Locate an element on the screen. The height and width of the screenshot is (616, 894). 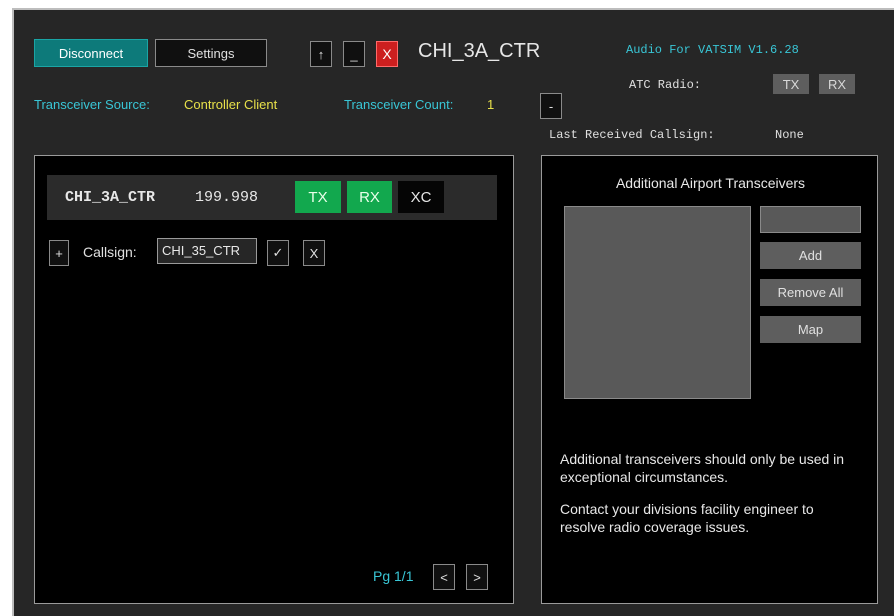
disconnect-button: Disconnect is located at coordinates (91, 53).